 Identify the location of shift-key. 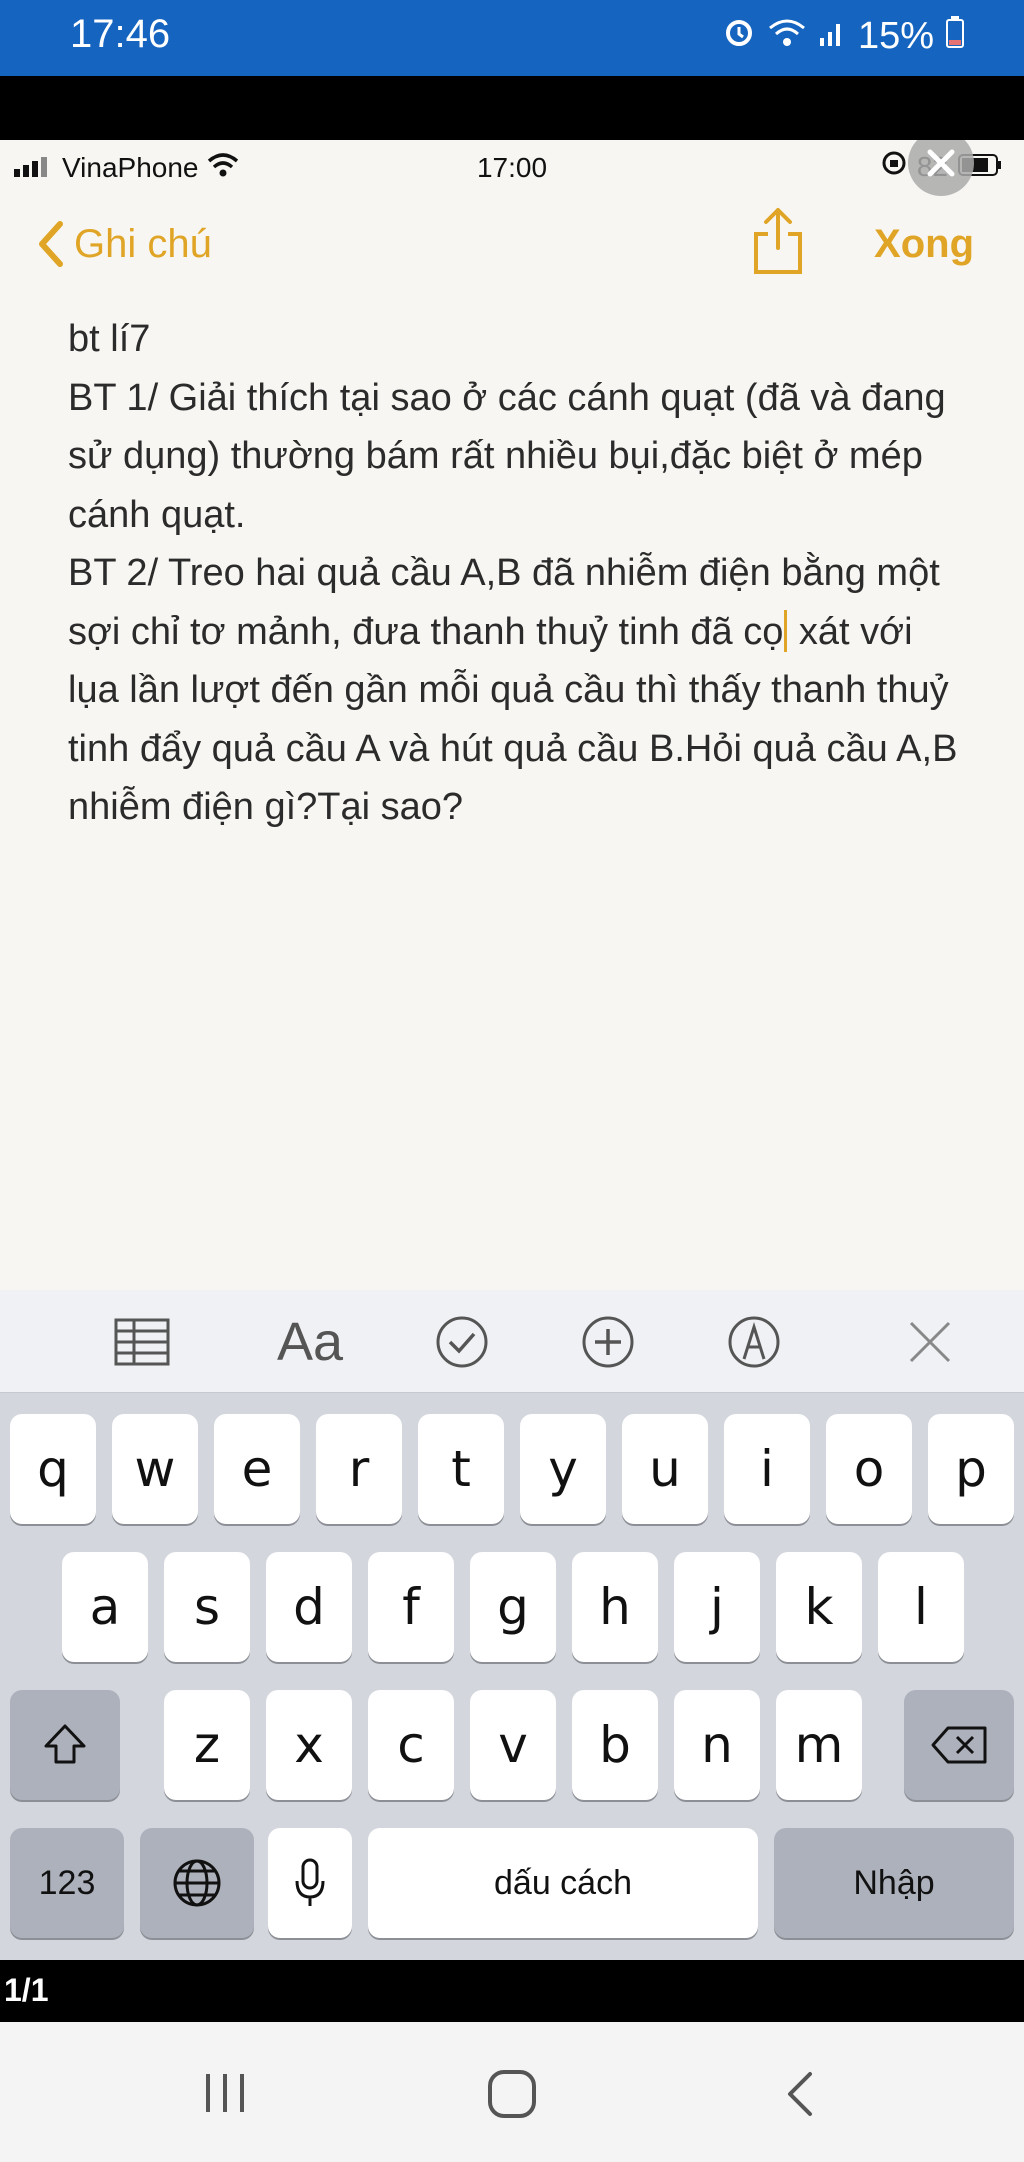
(65, 1745).